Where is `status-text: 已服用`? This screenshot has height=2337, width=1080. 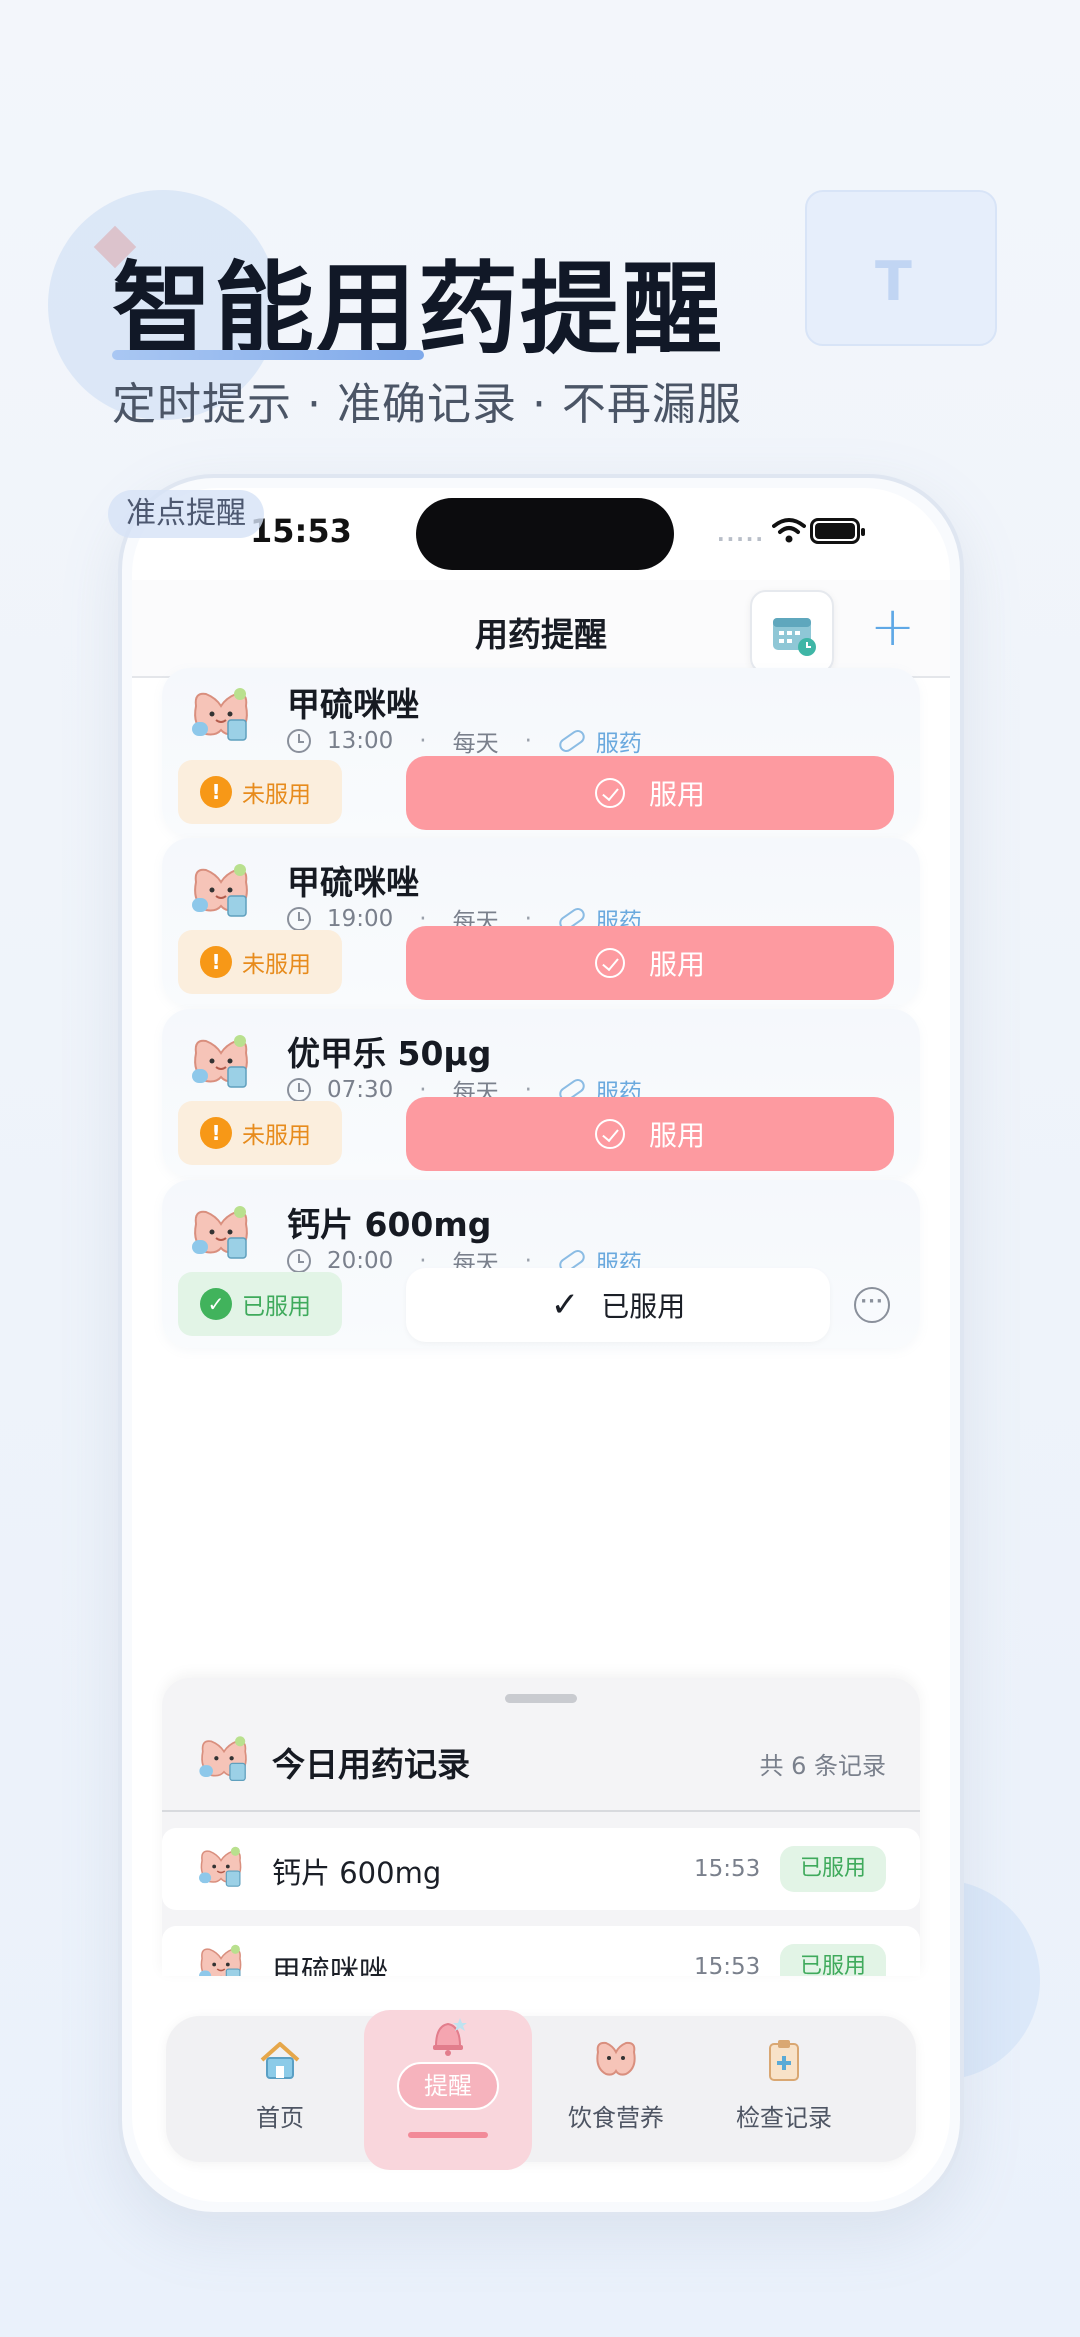
status-text: 已服用 is located at coordinates (276, 1307).